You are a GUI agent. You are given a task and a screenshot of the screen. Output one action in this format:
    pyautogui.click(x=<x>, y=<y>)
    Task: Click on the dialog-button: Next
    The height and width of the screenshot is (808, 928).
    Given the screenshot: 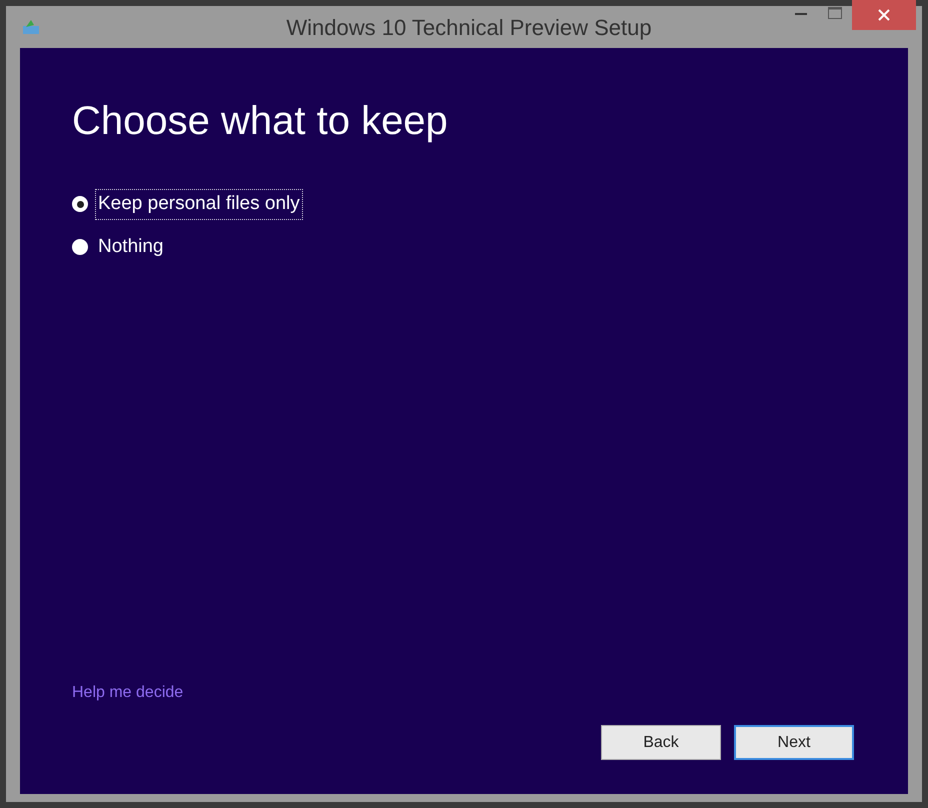 What is the action you would take?
    pyautogui.click(x=794, y=742)
    